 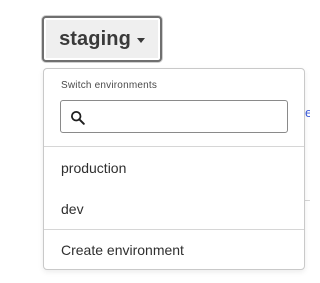 What do you see at coordinates (140, 40) in the screenshot?
I see `caret-down-icon` at bounding box center [140, 40].